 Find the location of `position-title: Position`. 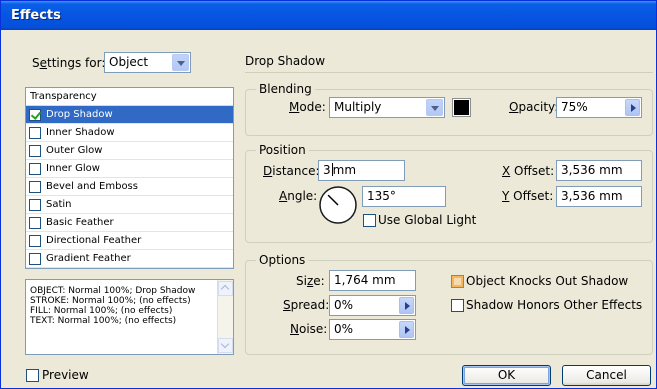

position-title: Position is located at coordinates (282, 150).